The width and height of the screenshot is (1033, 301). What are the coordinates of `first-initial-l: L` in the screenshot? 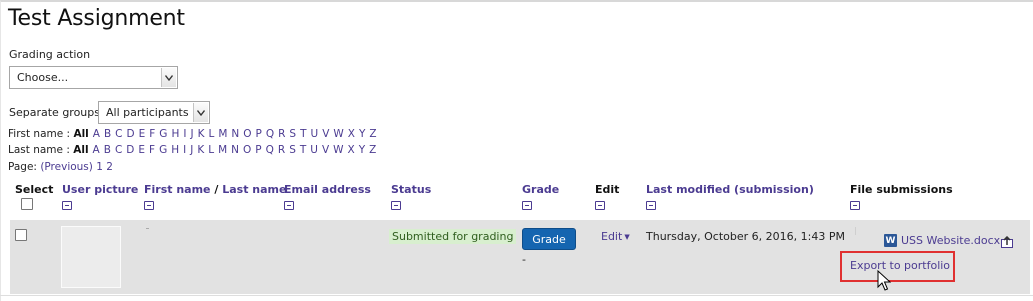 It's located at (211, 134).